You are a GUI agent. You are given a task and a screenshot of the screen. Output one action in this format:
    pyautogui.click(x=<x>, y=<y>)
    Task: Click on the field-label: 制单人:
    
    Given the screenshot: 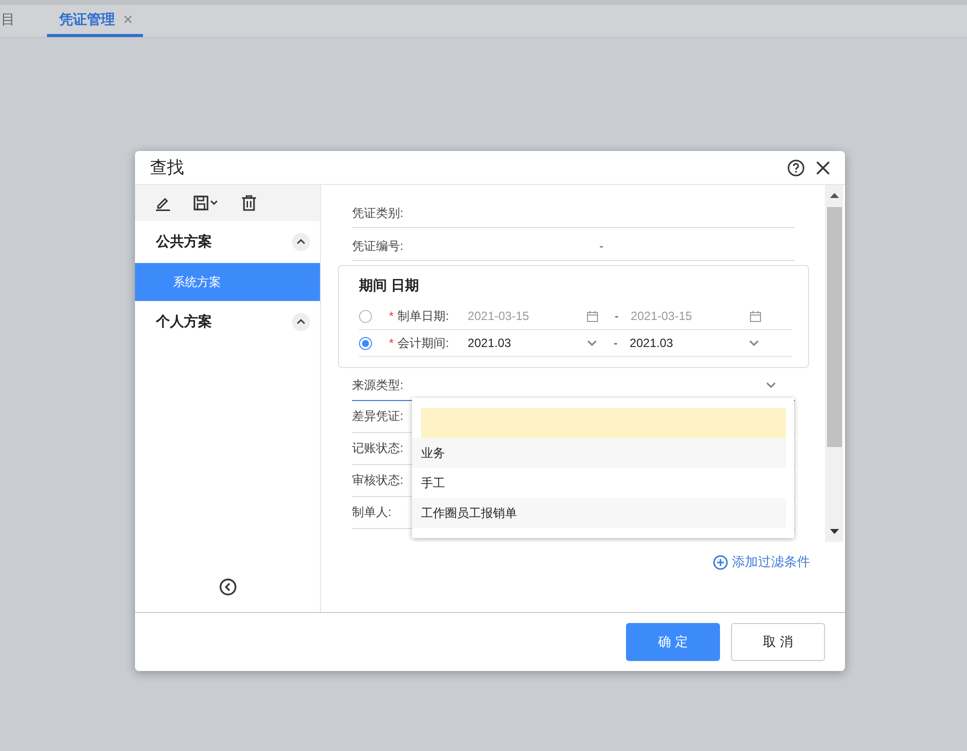 What is the action you would take?
    pyautogui.click(x=372, y=512)
    